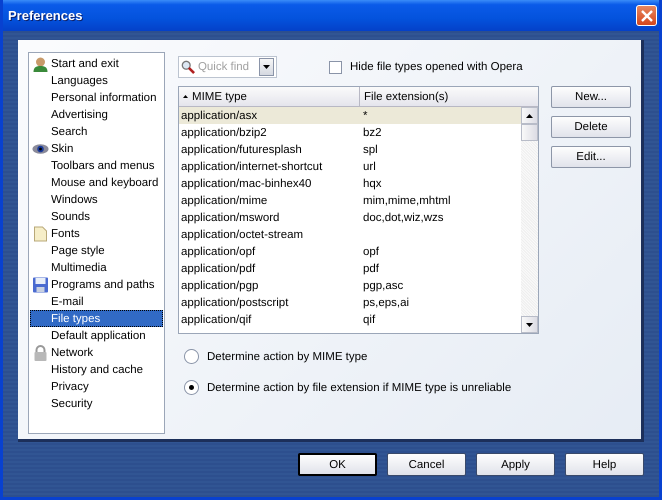 The width and height of the screenshot is (662, 500). I want to click on sidebar-item: Personal information, so click(96, 97).